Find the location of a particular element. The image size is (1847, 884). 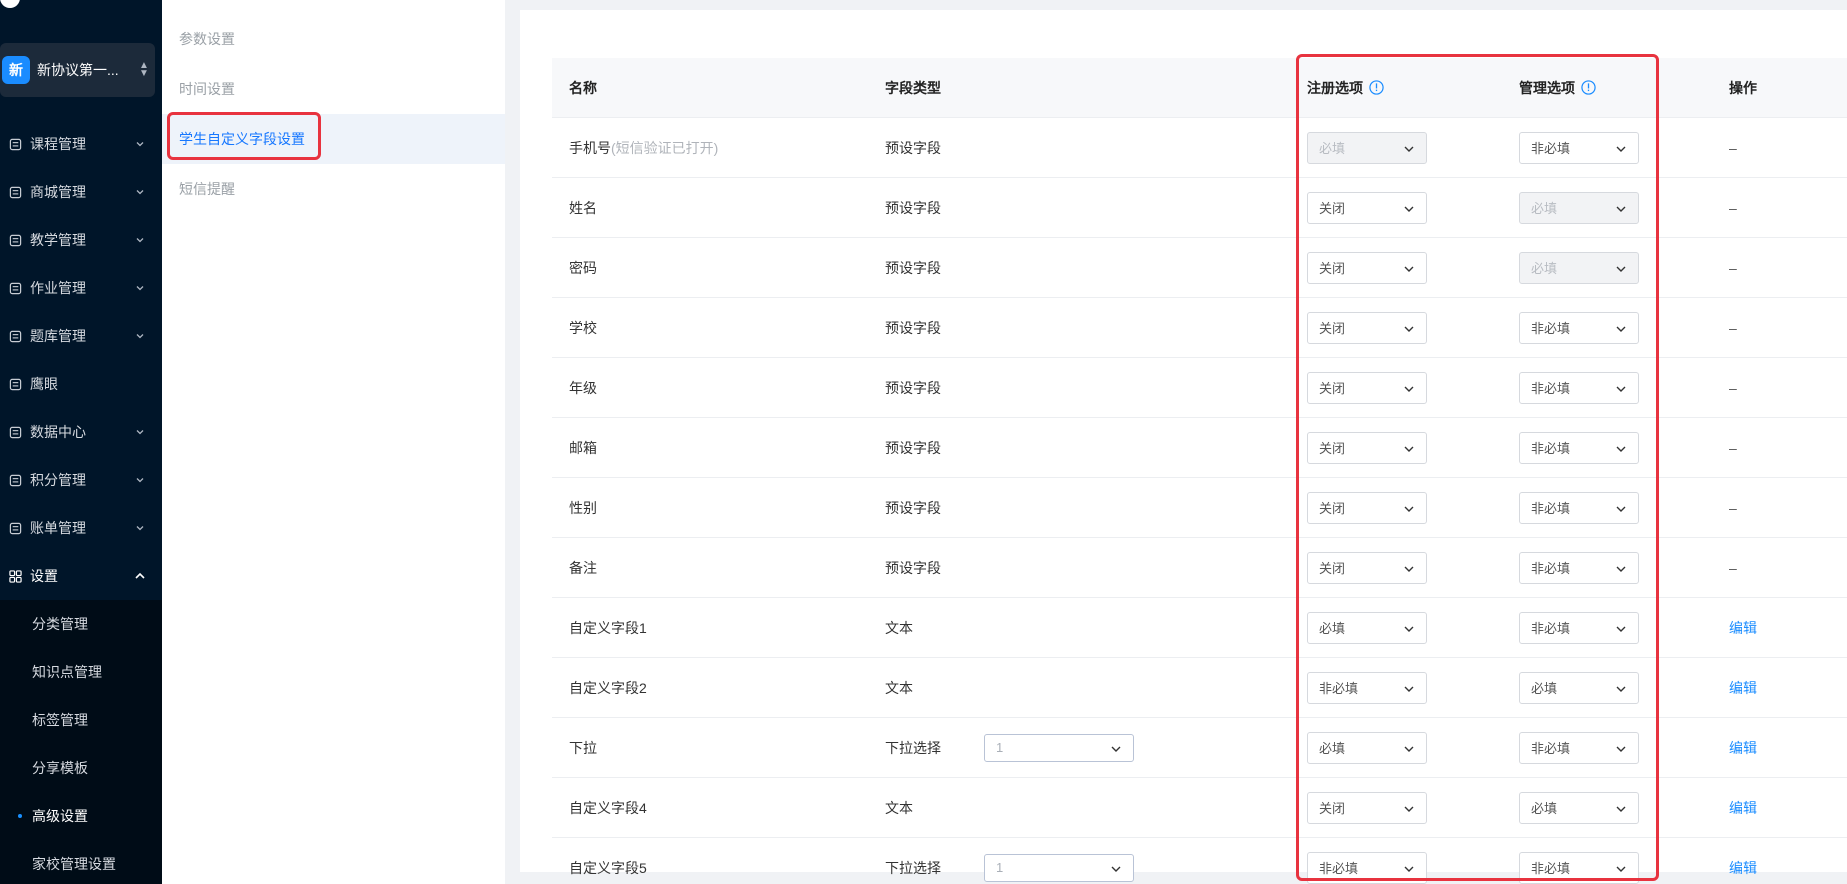

submenu-item: 知识点管理 is located at coordinates (81, 672).